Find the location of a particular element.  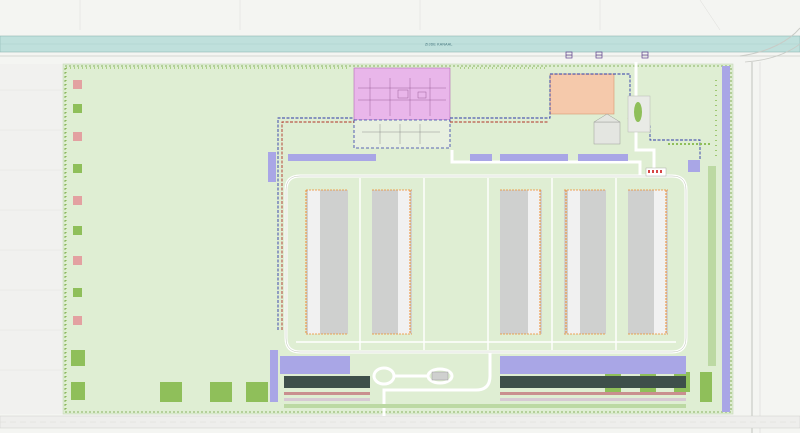

east-purple-strip is located at coordinates (726, 239).